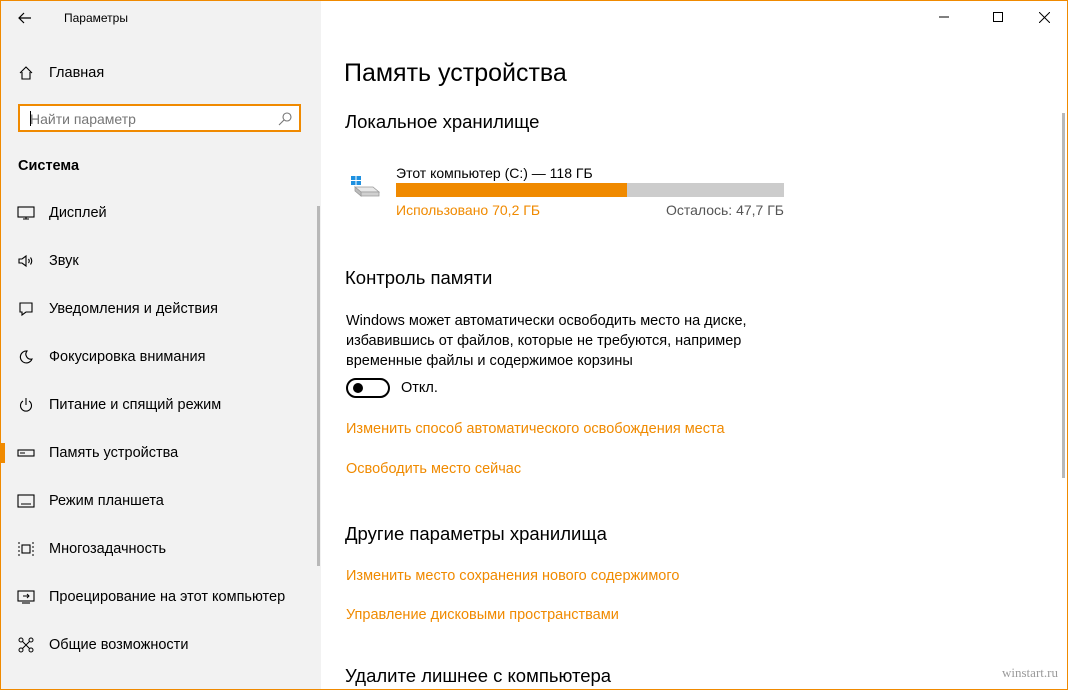 Image resolution: width=1068 pixels, height=690 pixels. What do you see at coordinates (26, 453) in the screenshot?
I see `storage-icon` at bounding box center [26, 453].